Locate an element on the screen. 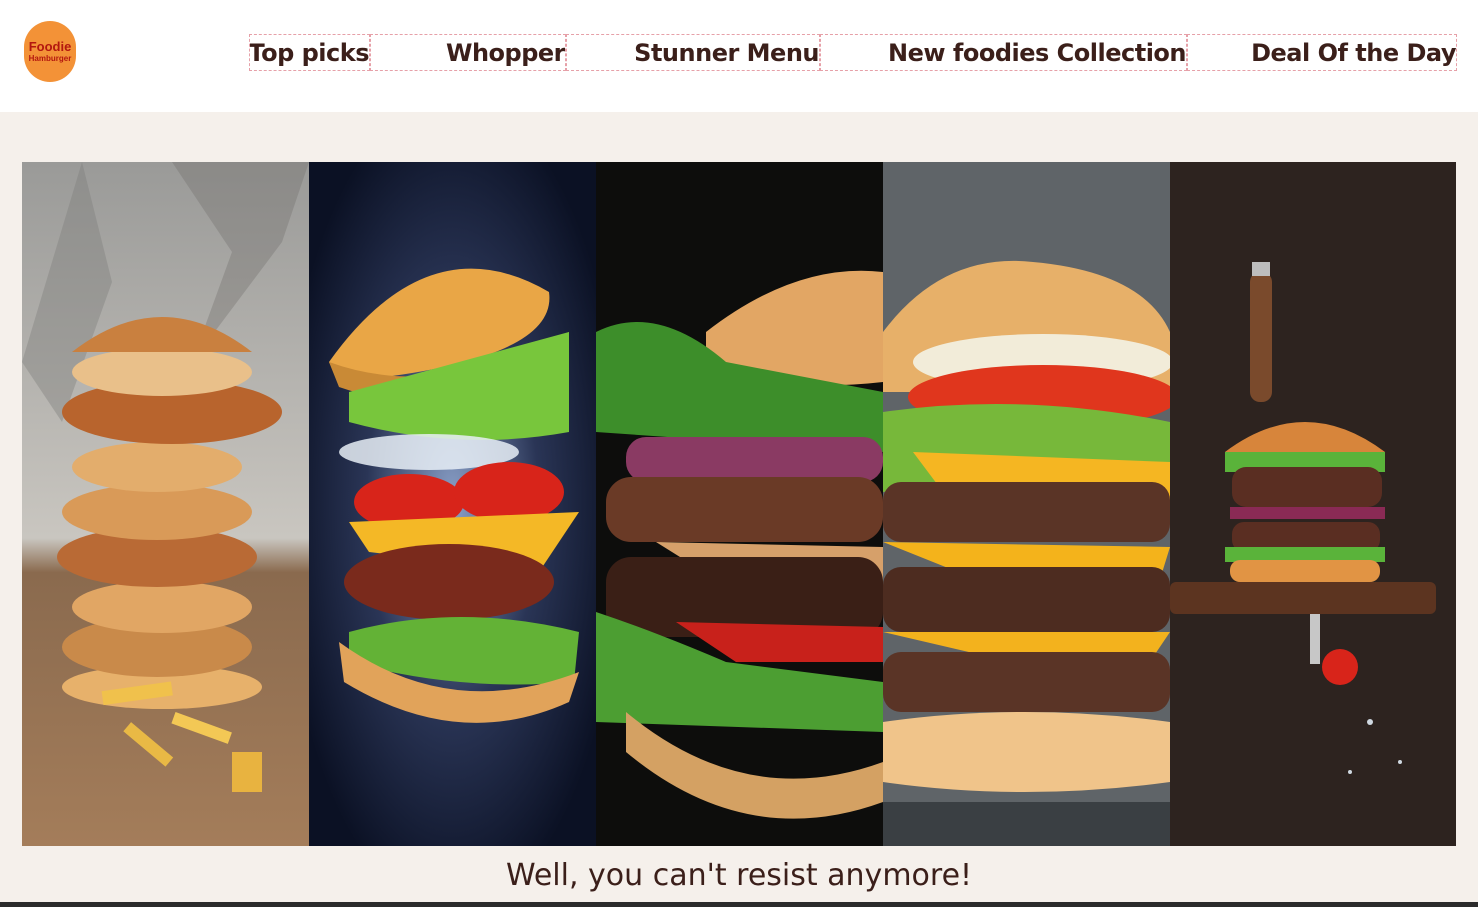  stacked-chicken-burger-image is located at coordinates (165, 504).